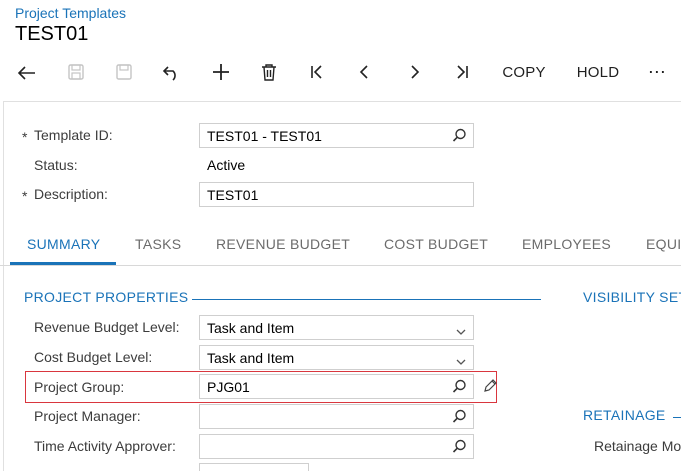 The image size is (681, 471). What do you see at coordinates (63, 244) in the screenshot?
I see `tab-summary: SUMMARY` at bounding box center [63, 244].